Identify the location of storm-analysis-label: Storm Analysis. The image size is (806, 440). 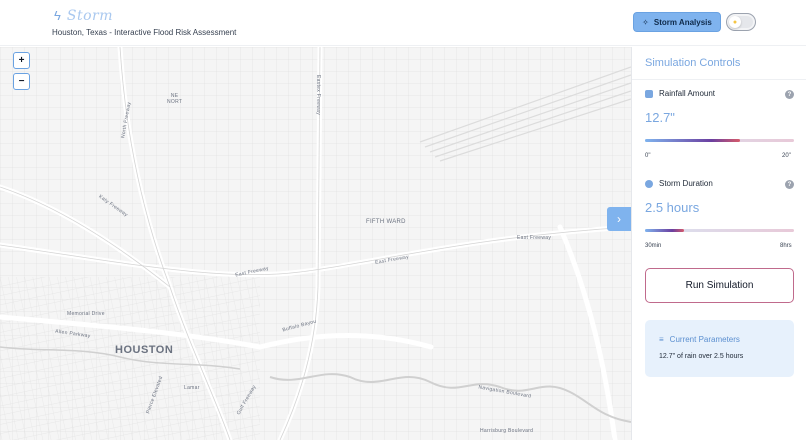
(682, 22).